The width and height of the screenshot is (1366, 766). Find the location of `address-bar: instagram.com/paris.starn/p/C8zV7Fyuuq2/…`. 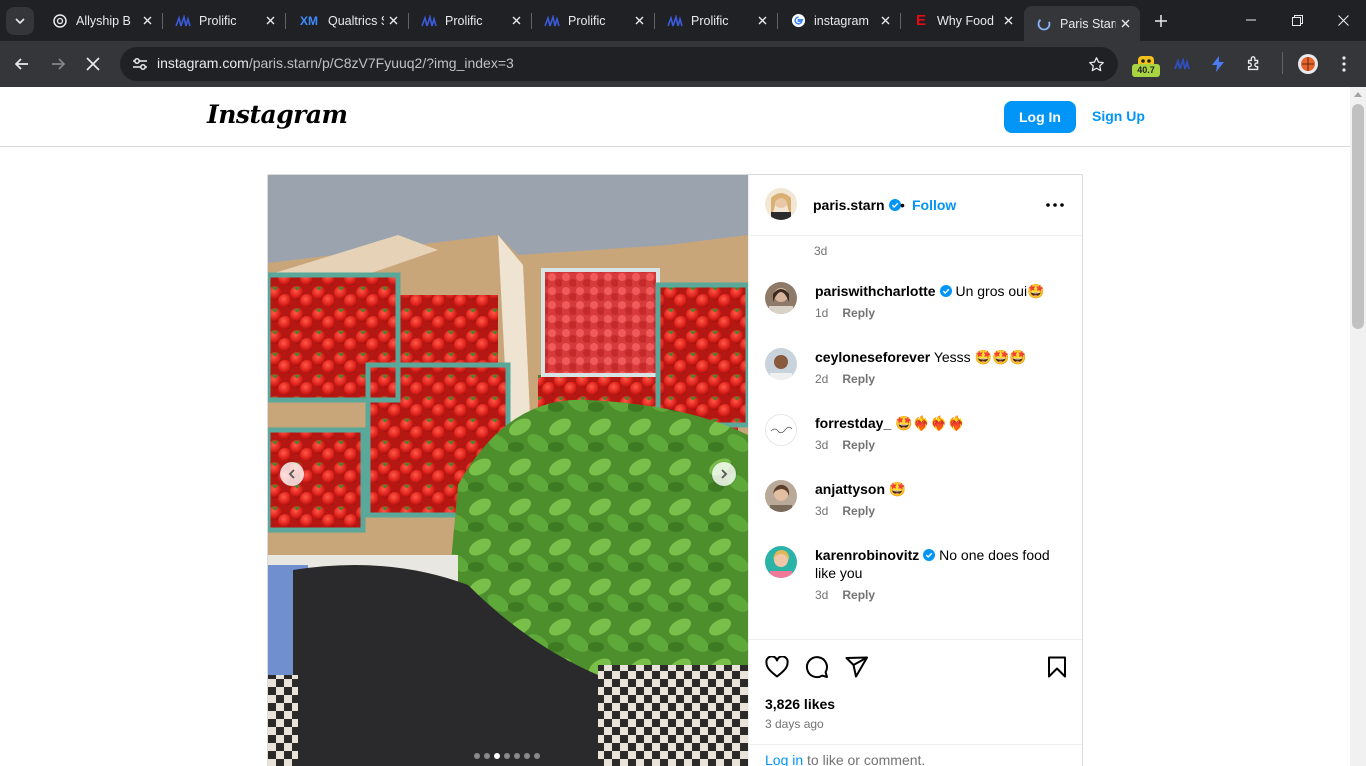

address-bar: instagram.com/paris.starn/p/C8zV7Fyuuq2/… is located at coordinates (619, 64).